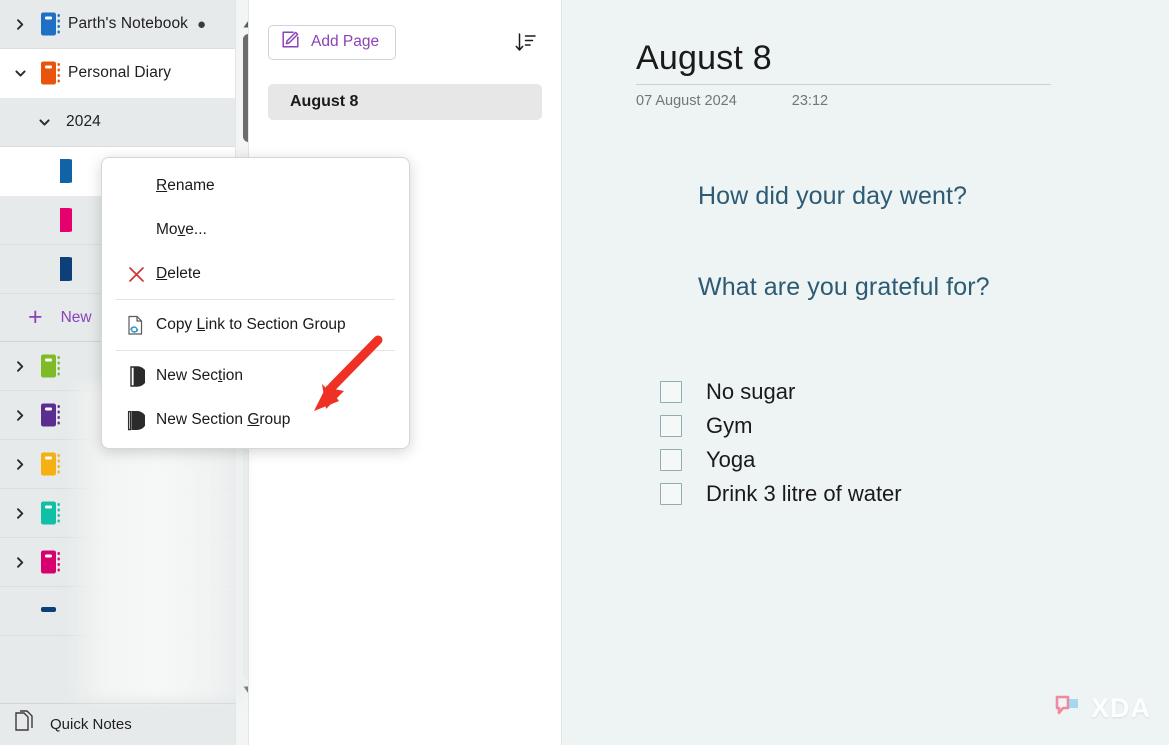 This screenshot has width=1169, height=745. What do you see at coordinates (405, 102) in the screenshot?
I see `page-list-item-august-8: August 8` at bounding box center [405, 102].